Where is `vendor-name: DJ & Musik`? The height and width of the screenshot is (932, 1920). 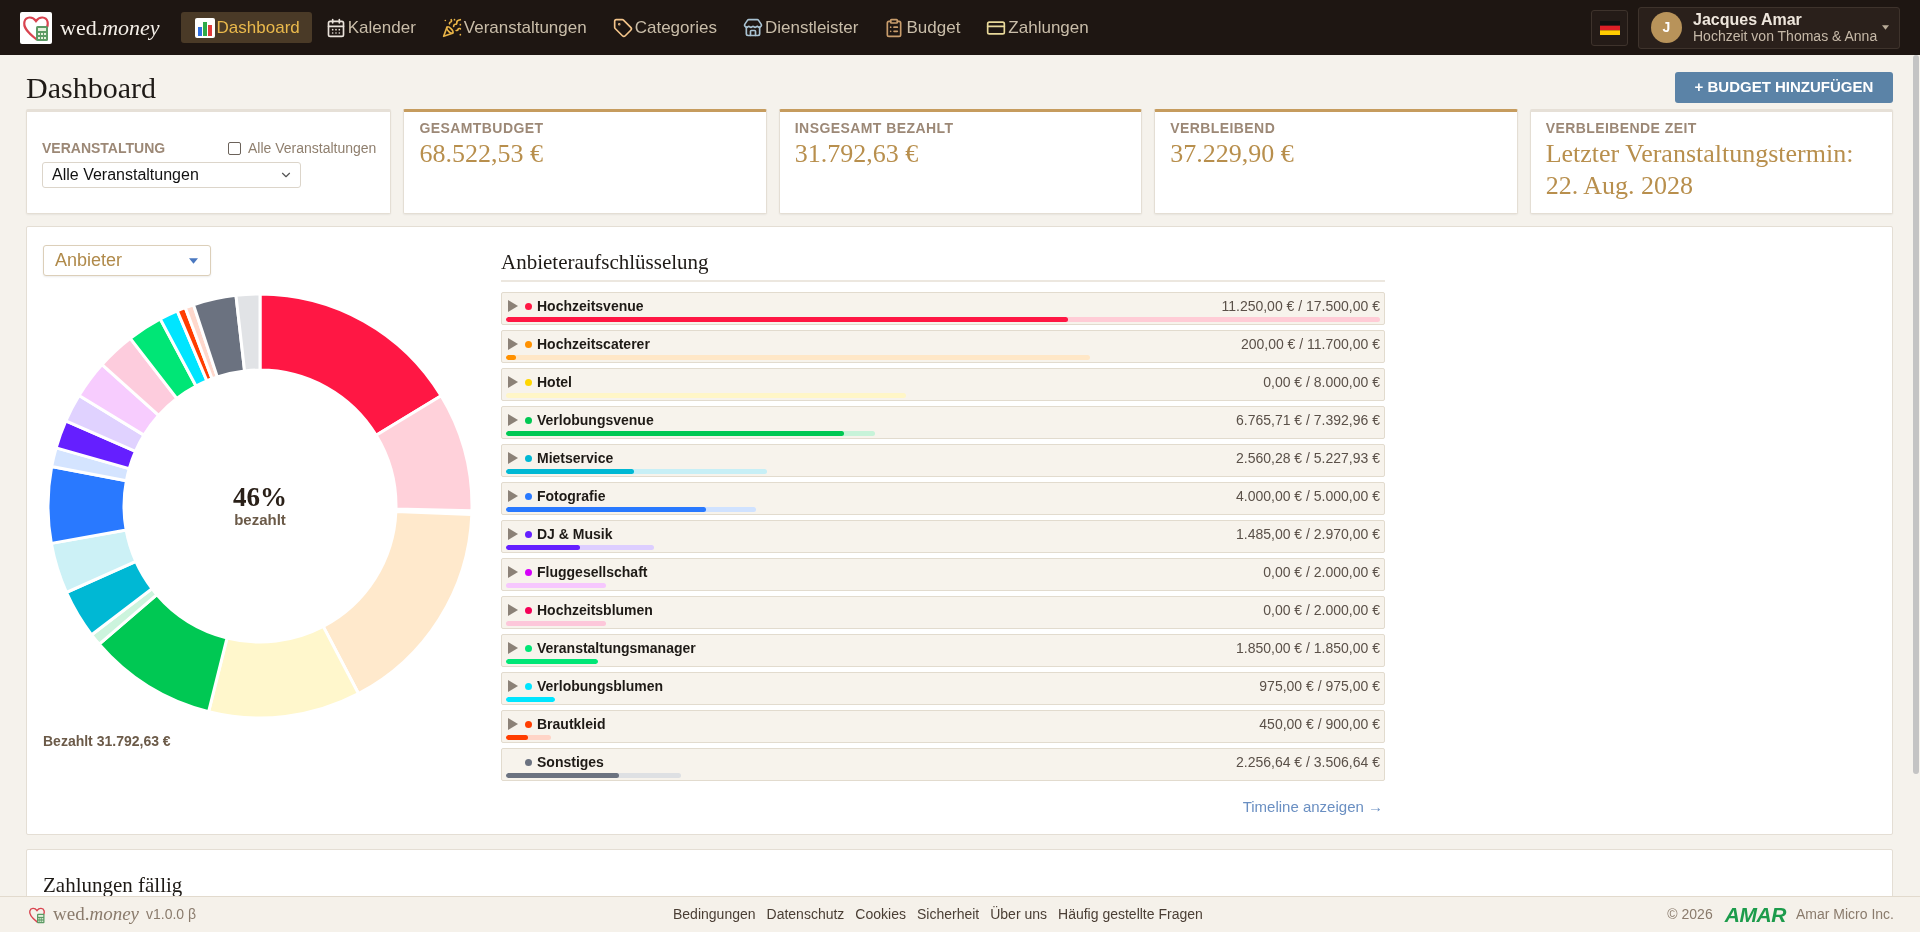 vendor-name: DJ & Musik is located at coordinates (575, 534).